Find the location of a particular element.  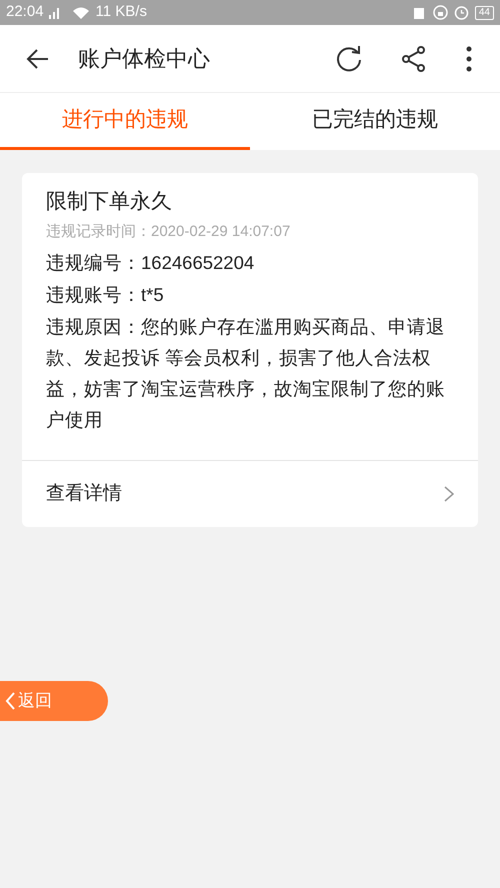

view-details-link: 查看详情 is located at coordinates (250, 494).